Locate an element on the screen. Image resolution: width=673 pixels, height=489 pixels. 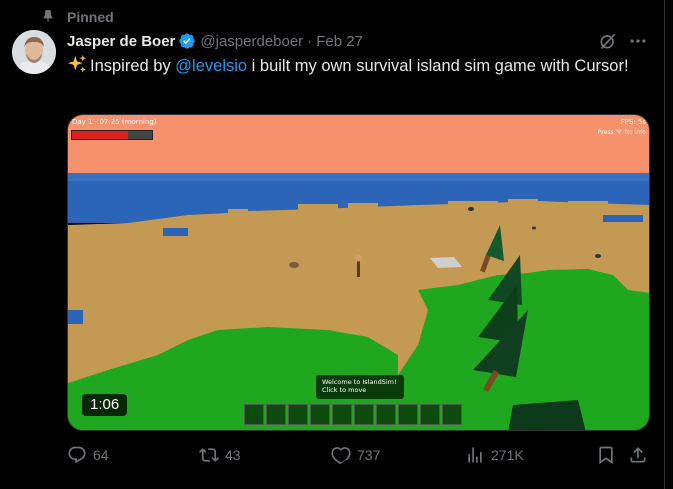
hud-health-bar is located at coordinates (112, 135).